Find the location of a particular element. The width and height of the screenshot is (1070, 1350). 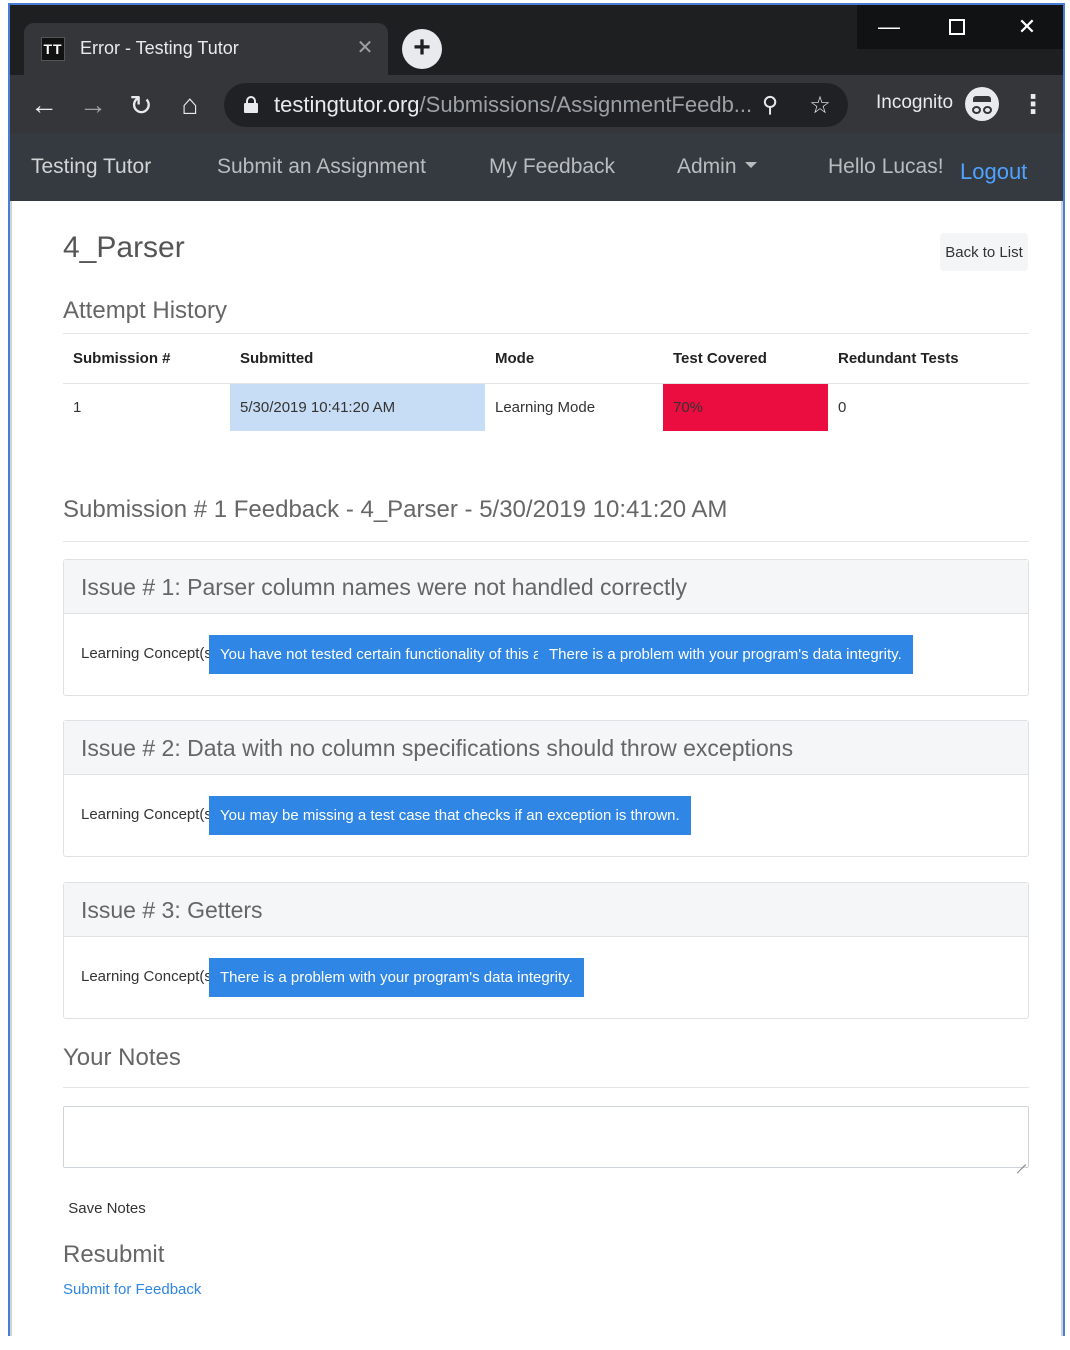

column-header: Redundant Tests is located at coordinates (928, 359).